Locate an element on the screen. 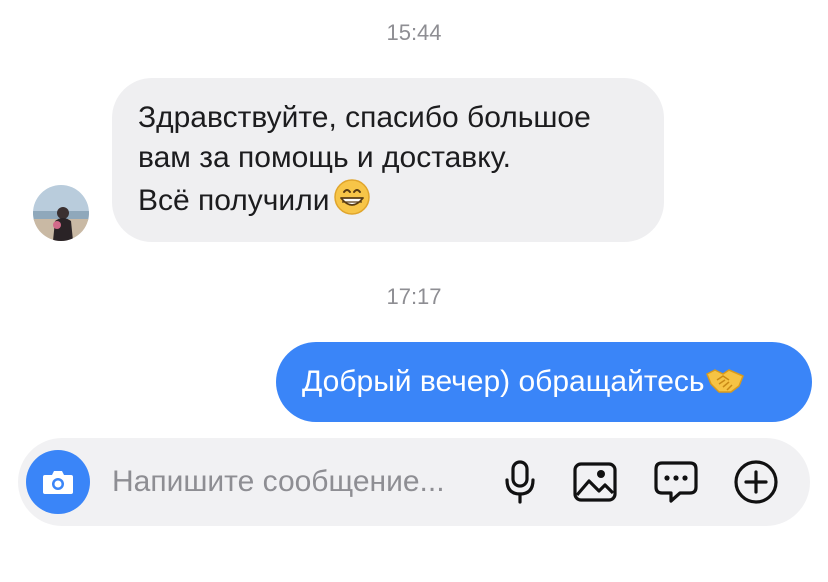  more-options-button is located at coordinates (756, 482).